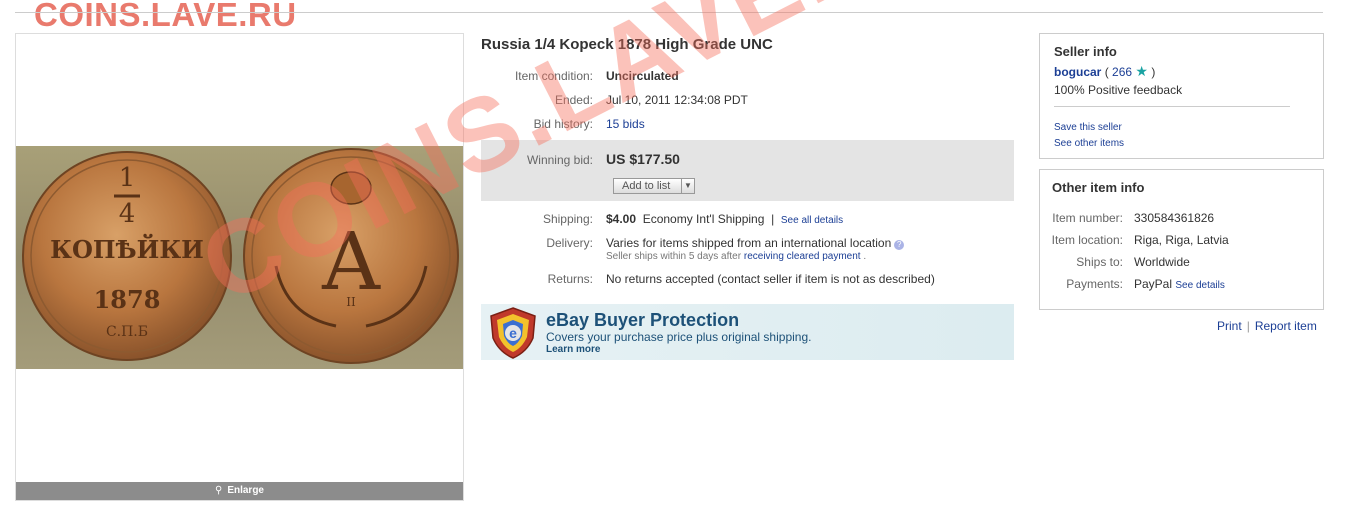 This screenshot has width=1348, height=520. I want to click on footer-links: Print | Report item, so click(1267, 326).